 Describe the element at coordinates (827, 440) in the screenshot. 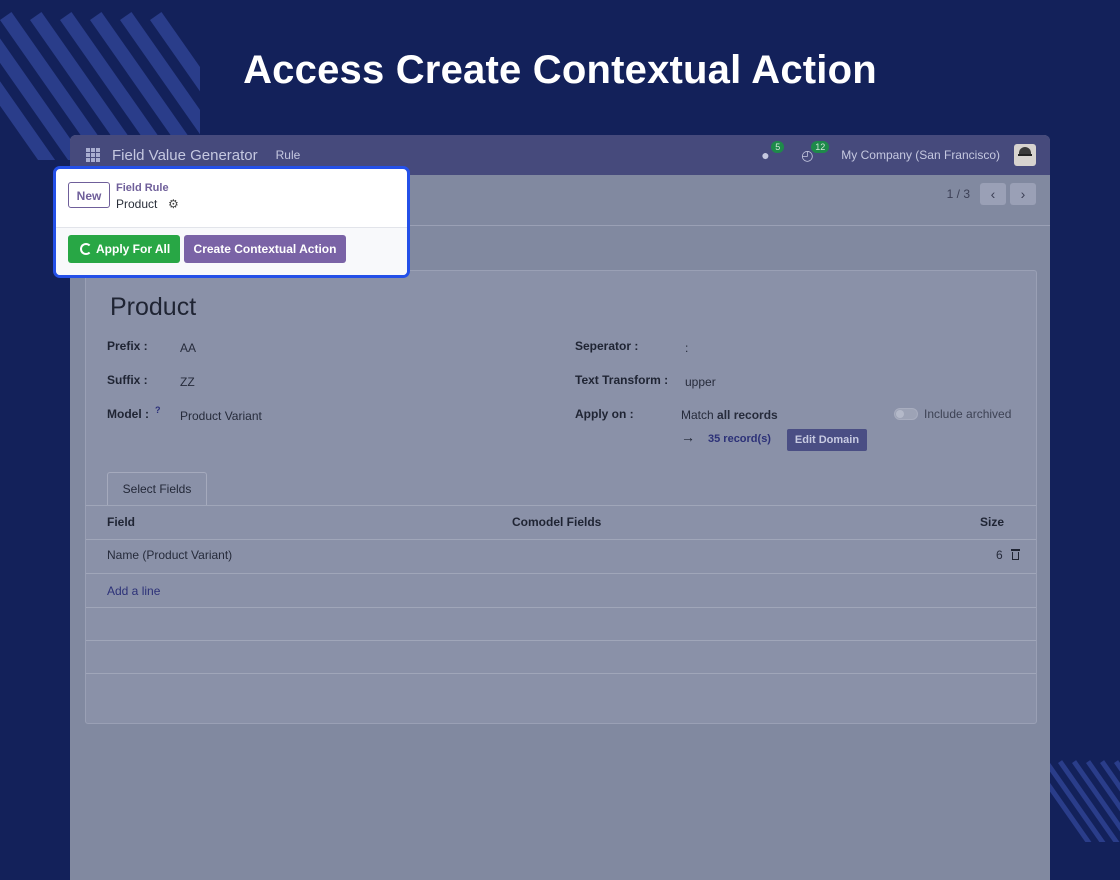

I see `edit-domain-button: Edit Domain` at that location.